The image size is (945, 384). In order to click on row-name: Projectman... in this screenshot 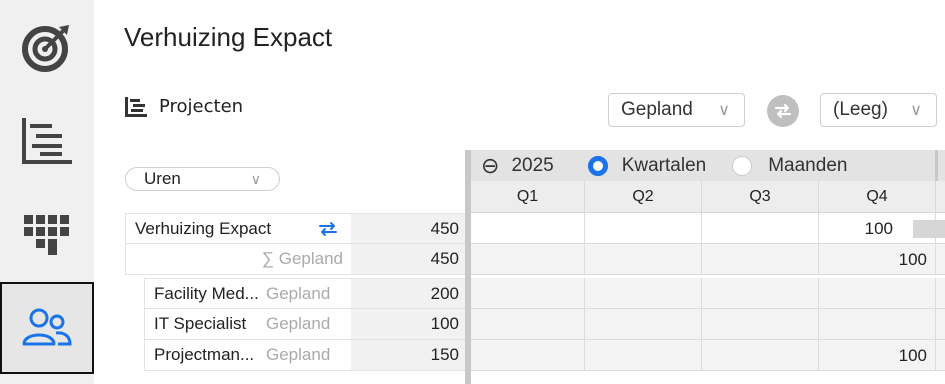, I will do `click(204, 354)`.